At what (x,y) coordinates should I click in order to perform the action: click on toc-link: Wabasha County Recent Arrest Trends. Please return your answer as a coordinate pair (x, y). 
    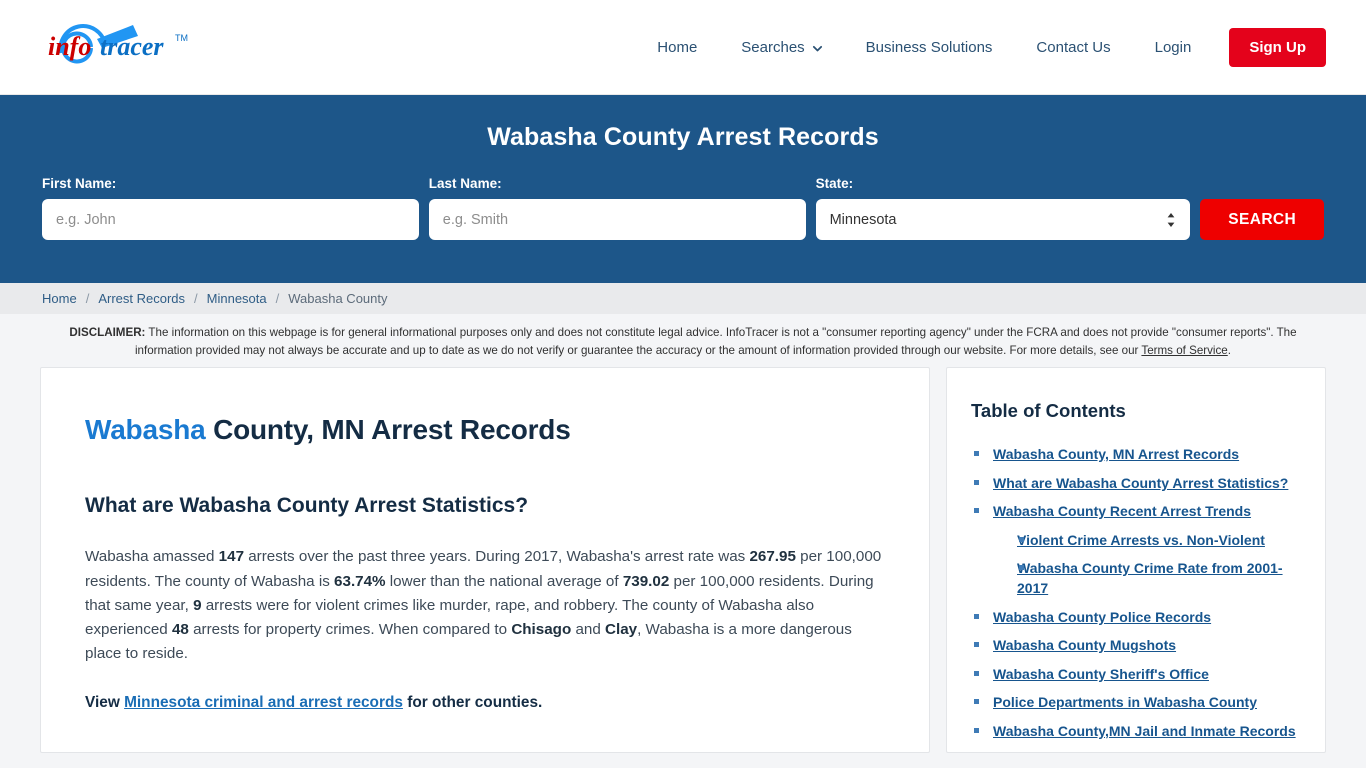
    Looking at the image, I should click on (1122, 511).